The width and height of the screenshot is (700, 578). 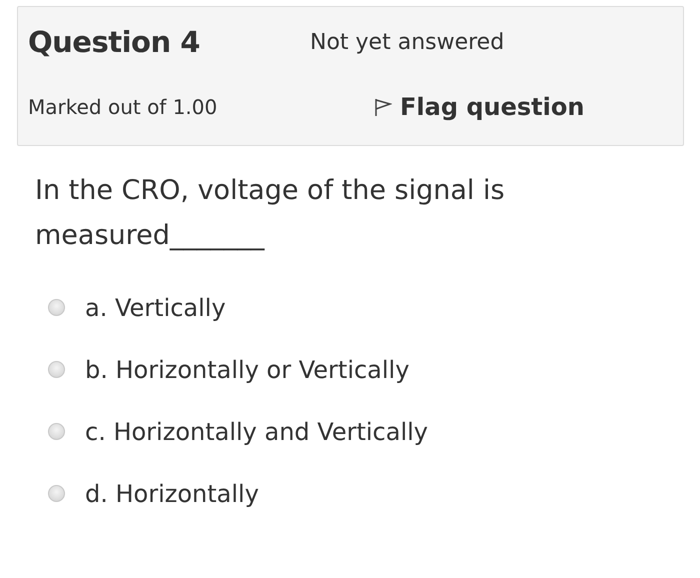 What do you see at coordinates (479, 107) in the screenshot?
I see `flag-question-link: Flag question` at bounding box center [479, 107].